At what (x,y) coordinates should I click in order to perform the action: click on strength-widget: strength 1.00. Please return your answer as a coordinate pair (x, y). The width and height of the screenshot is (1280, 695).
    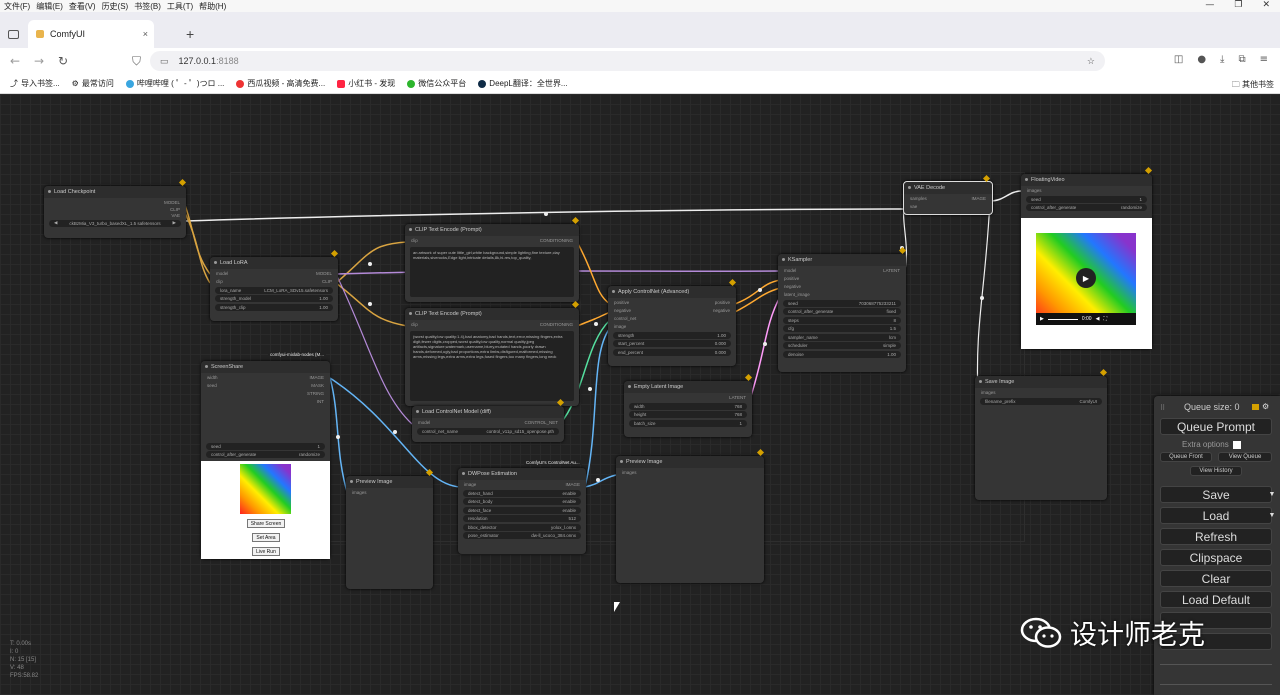
    Looking at the image, I should click on (672, 335).